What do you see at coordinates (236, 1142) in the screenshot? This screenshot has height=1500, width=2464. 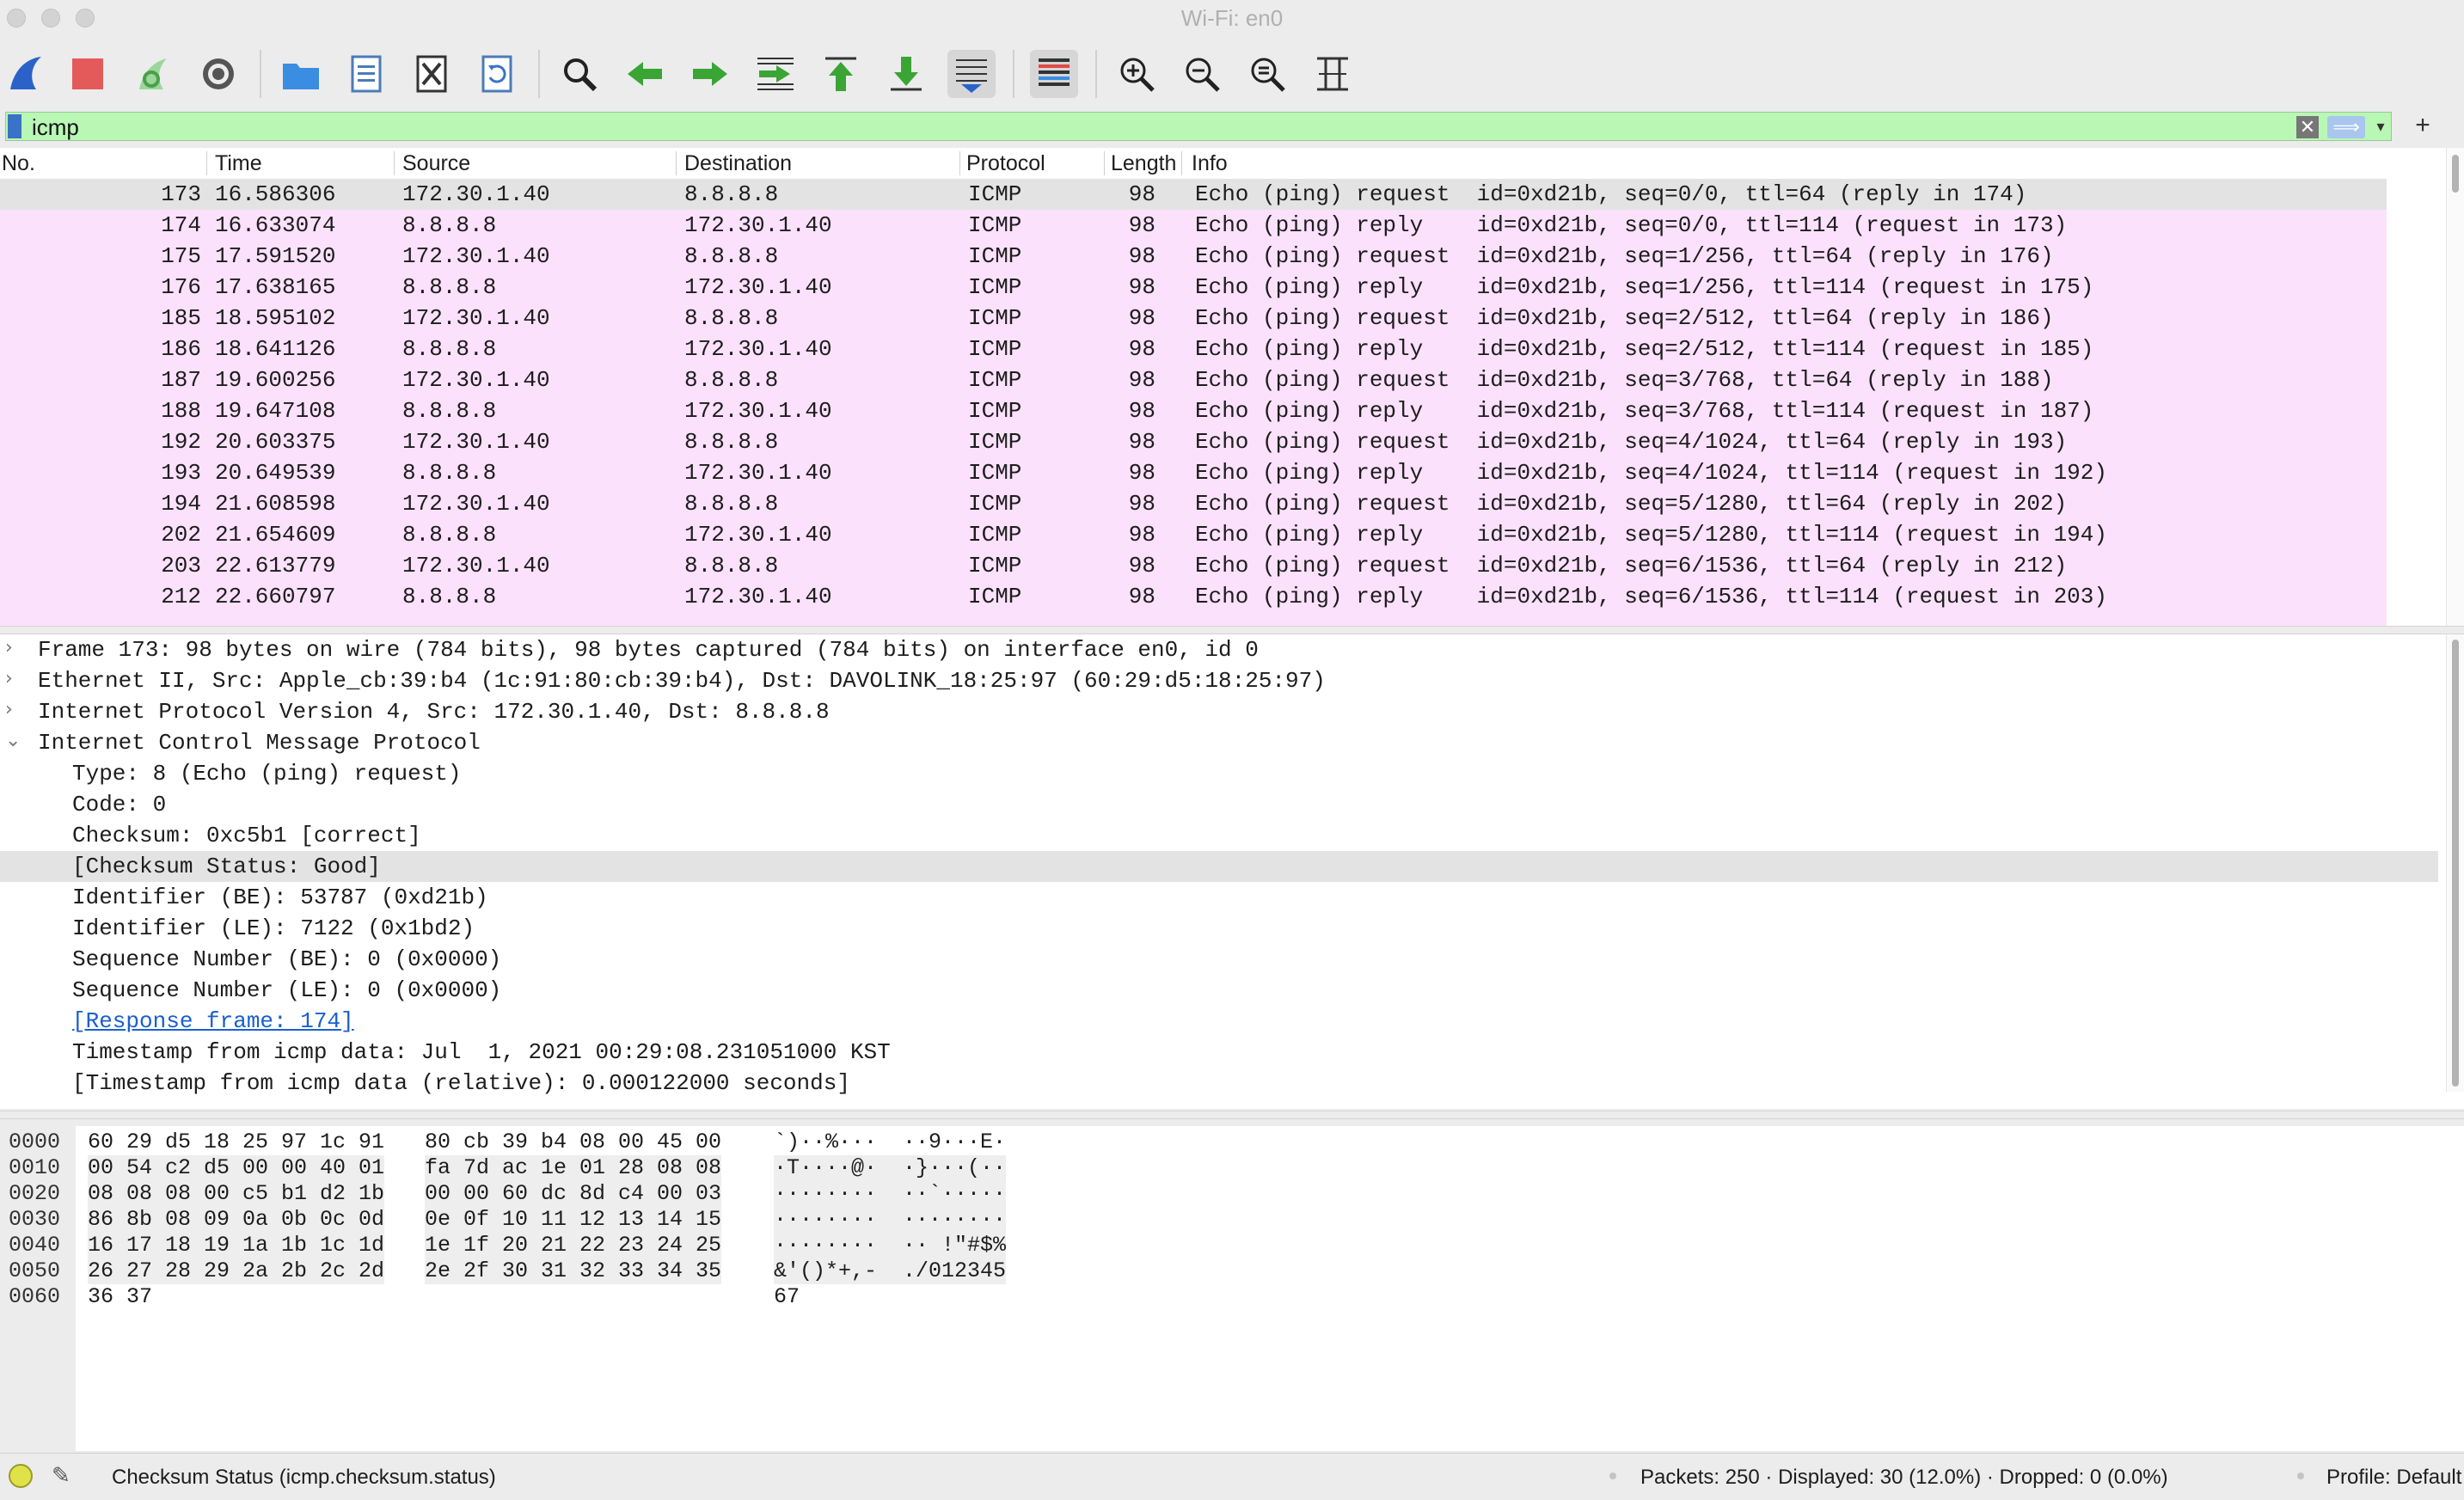 I see `bytes-hex1: 60 29 d5 18 25 97 1c 91` at bounding box center [236, 1142].